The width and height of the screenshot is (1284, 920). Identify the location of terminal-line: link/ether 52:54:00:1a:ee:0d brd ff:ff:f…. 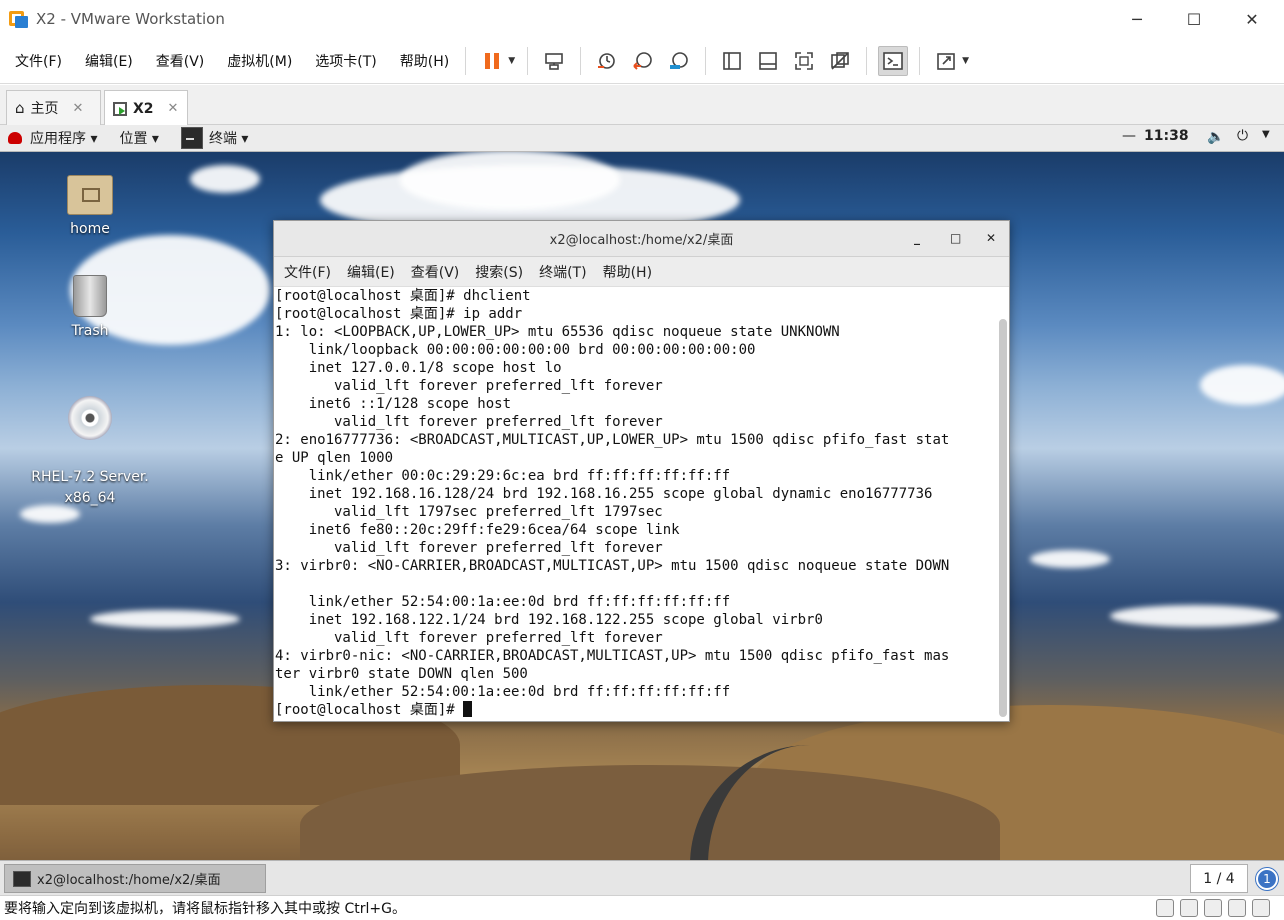
(503, 692).